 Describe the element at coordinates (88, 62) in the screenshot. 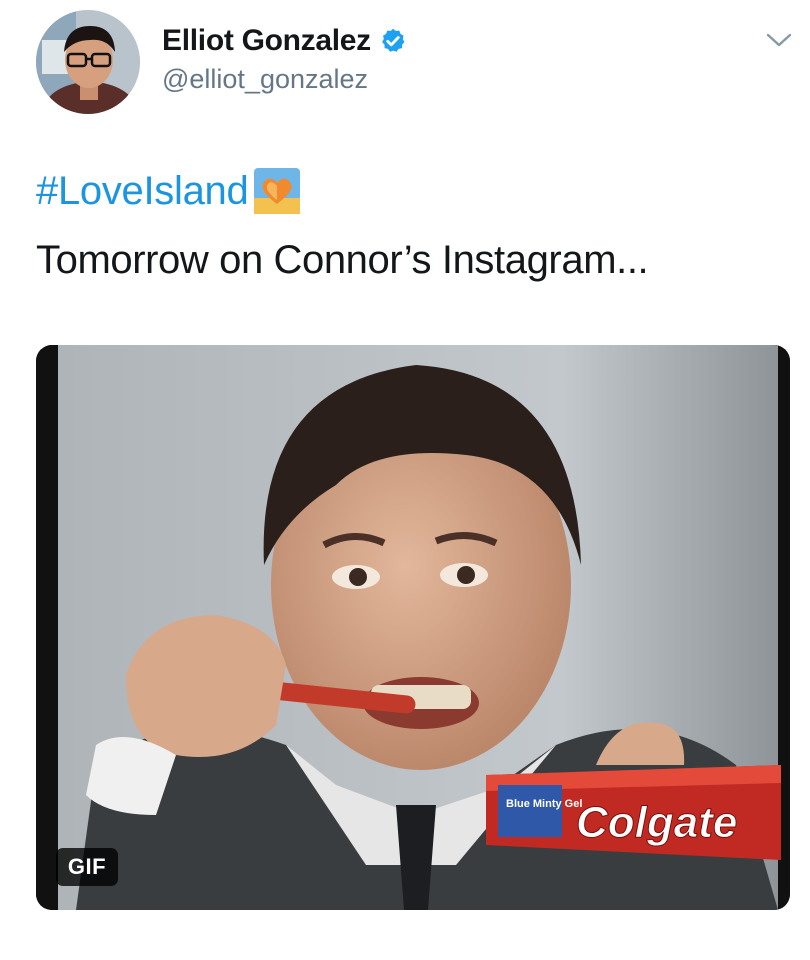

I see `avatar` at that location.